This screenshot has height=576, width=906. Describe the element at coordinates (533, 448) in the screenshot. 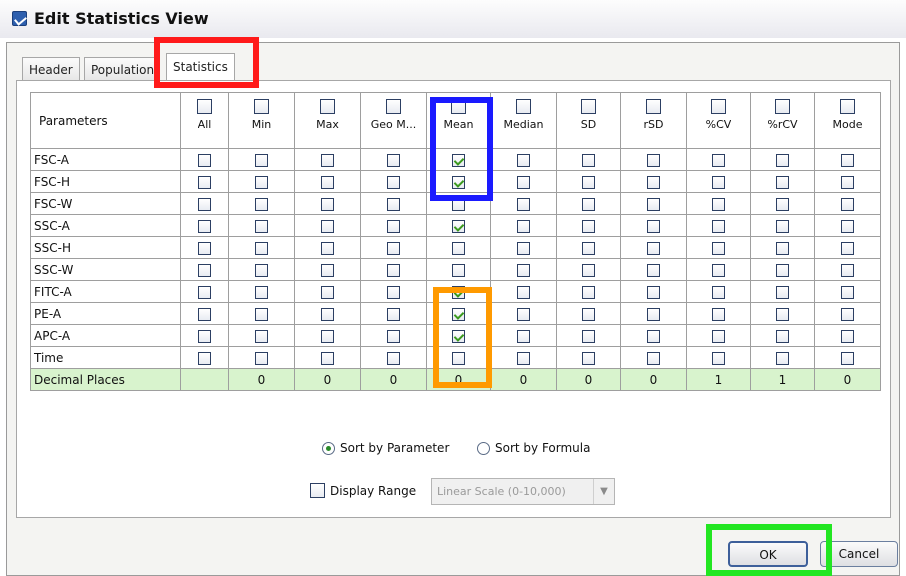

I see `sort-by-formula-option: Sort by Formula` at that location.